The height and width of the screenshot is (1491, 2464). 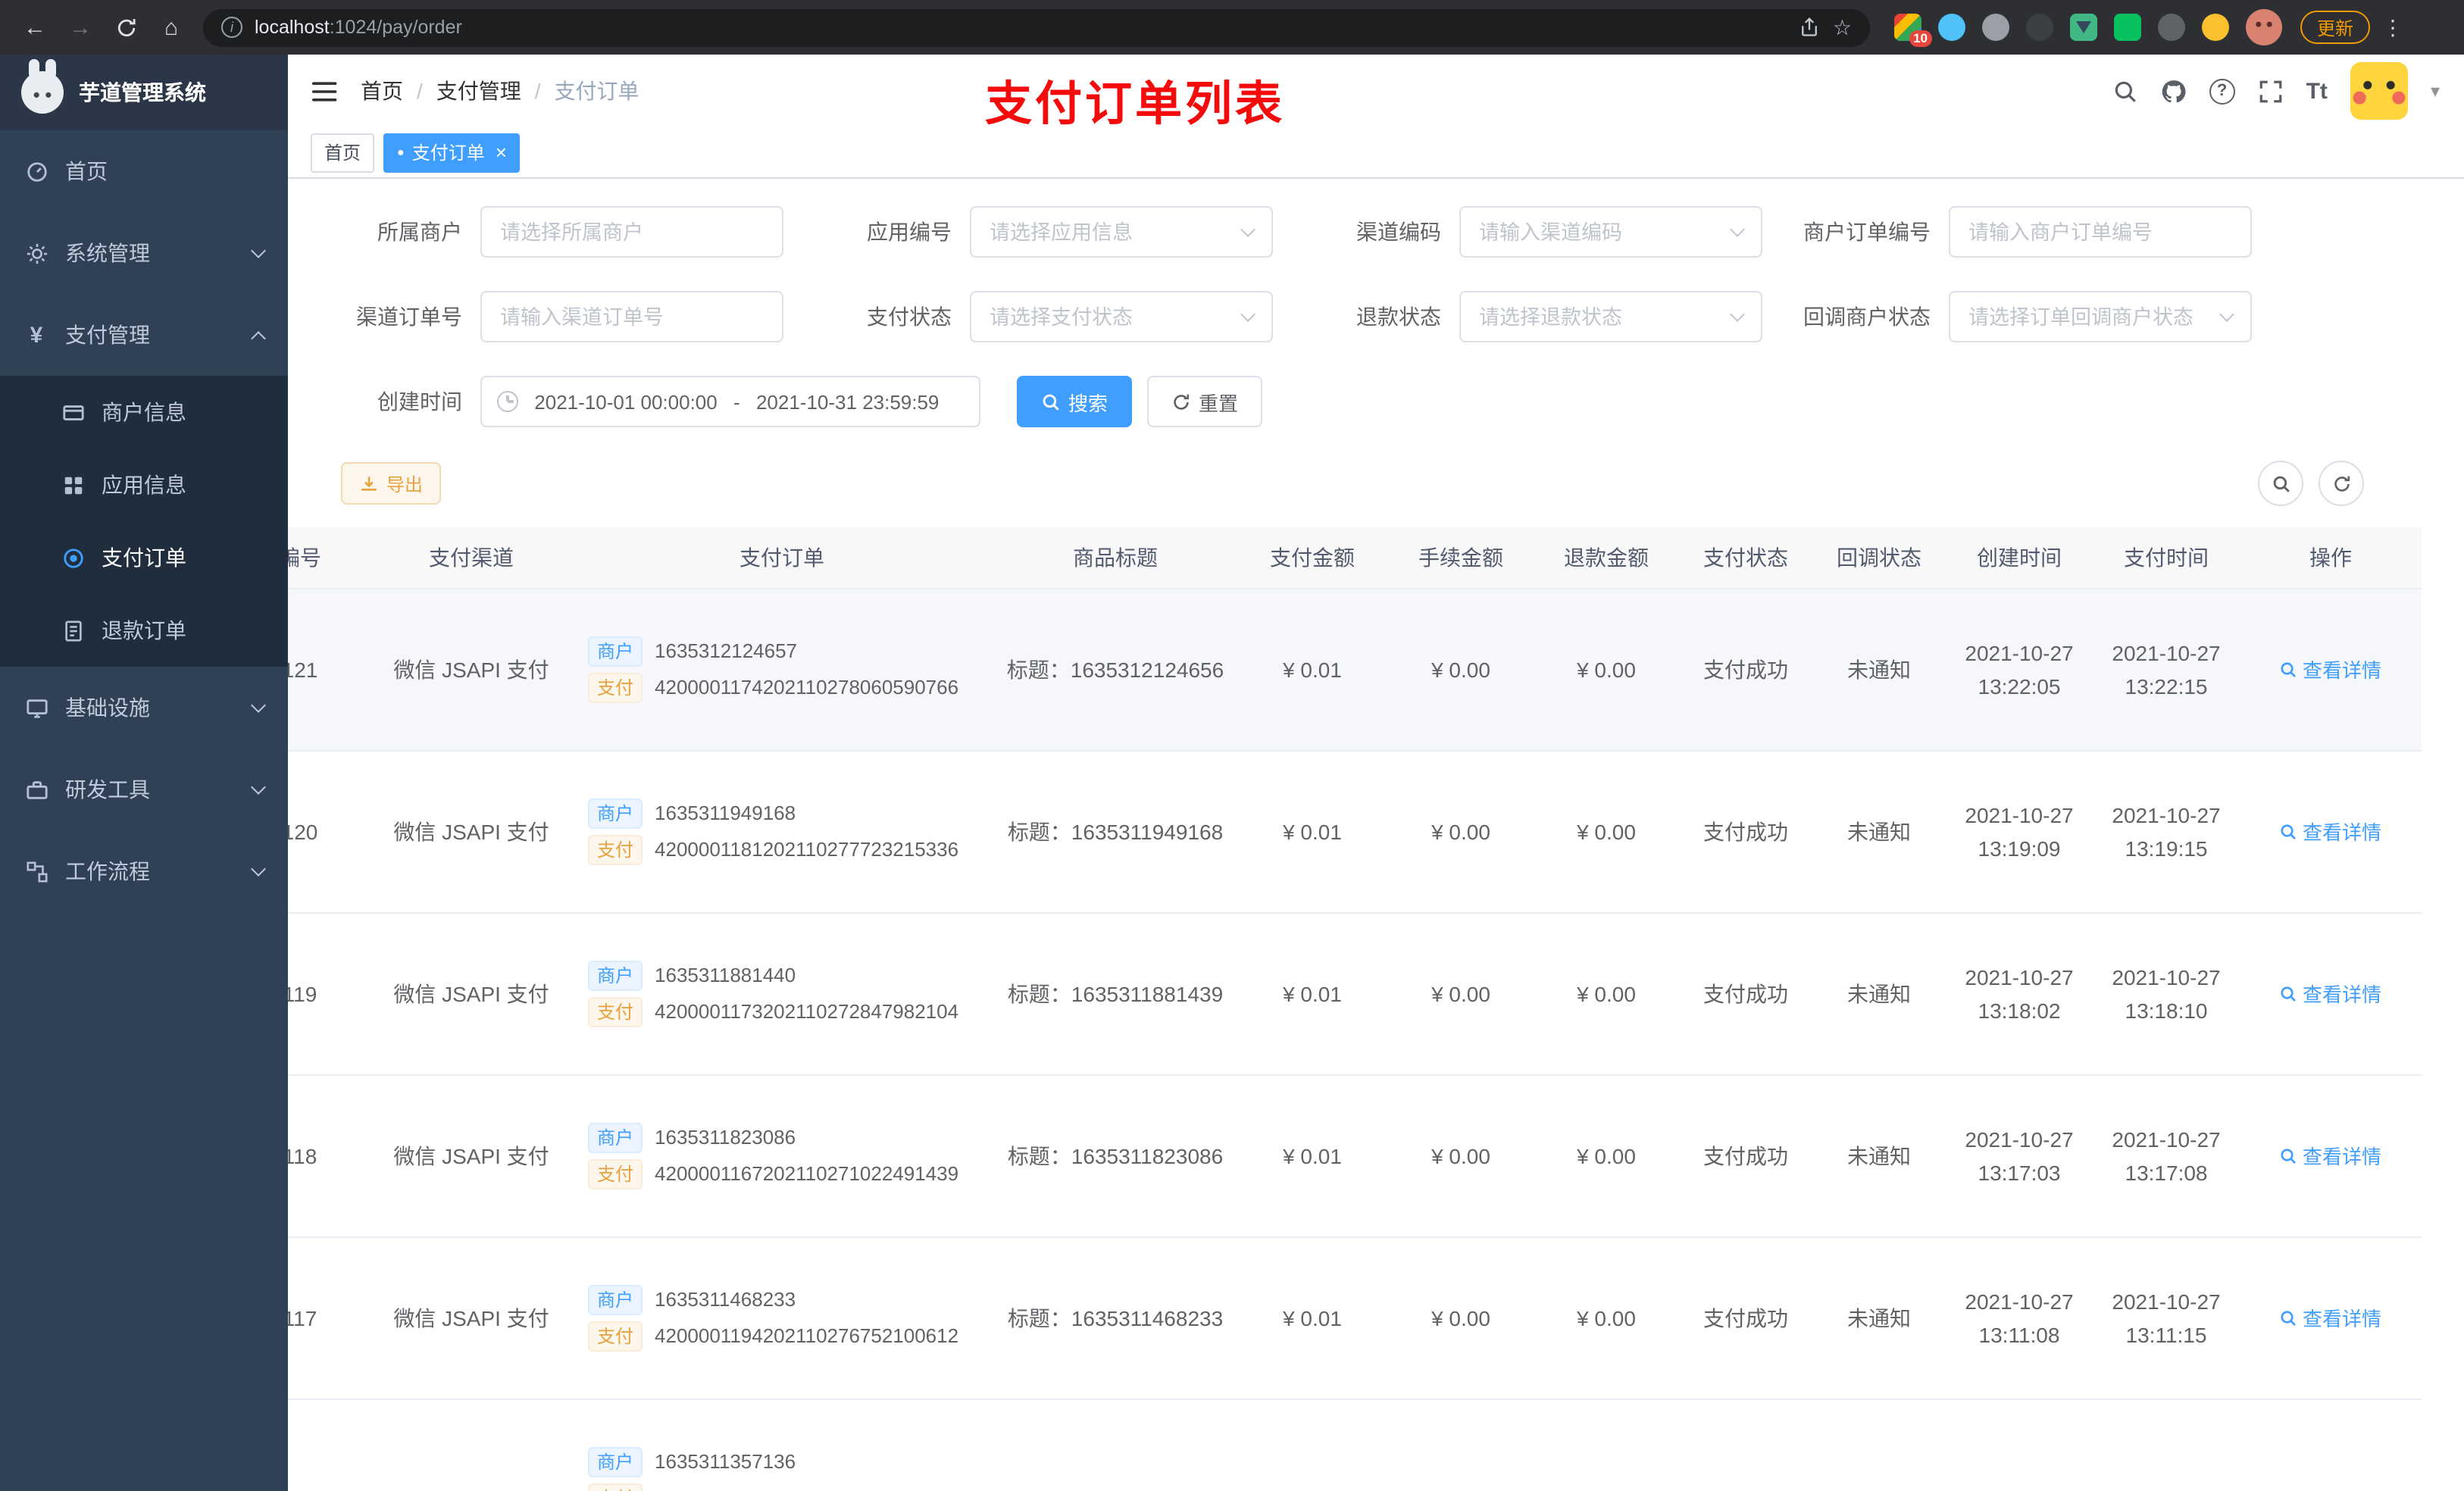 What do you see at coordinates (1995, 27) in the screenshot?
I see `extension-gray-icon` at bounding box center [1995, 27].